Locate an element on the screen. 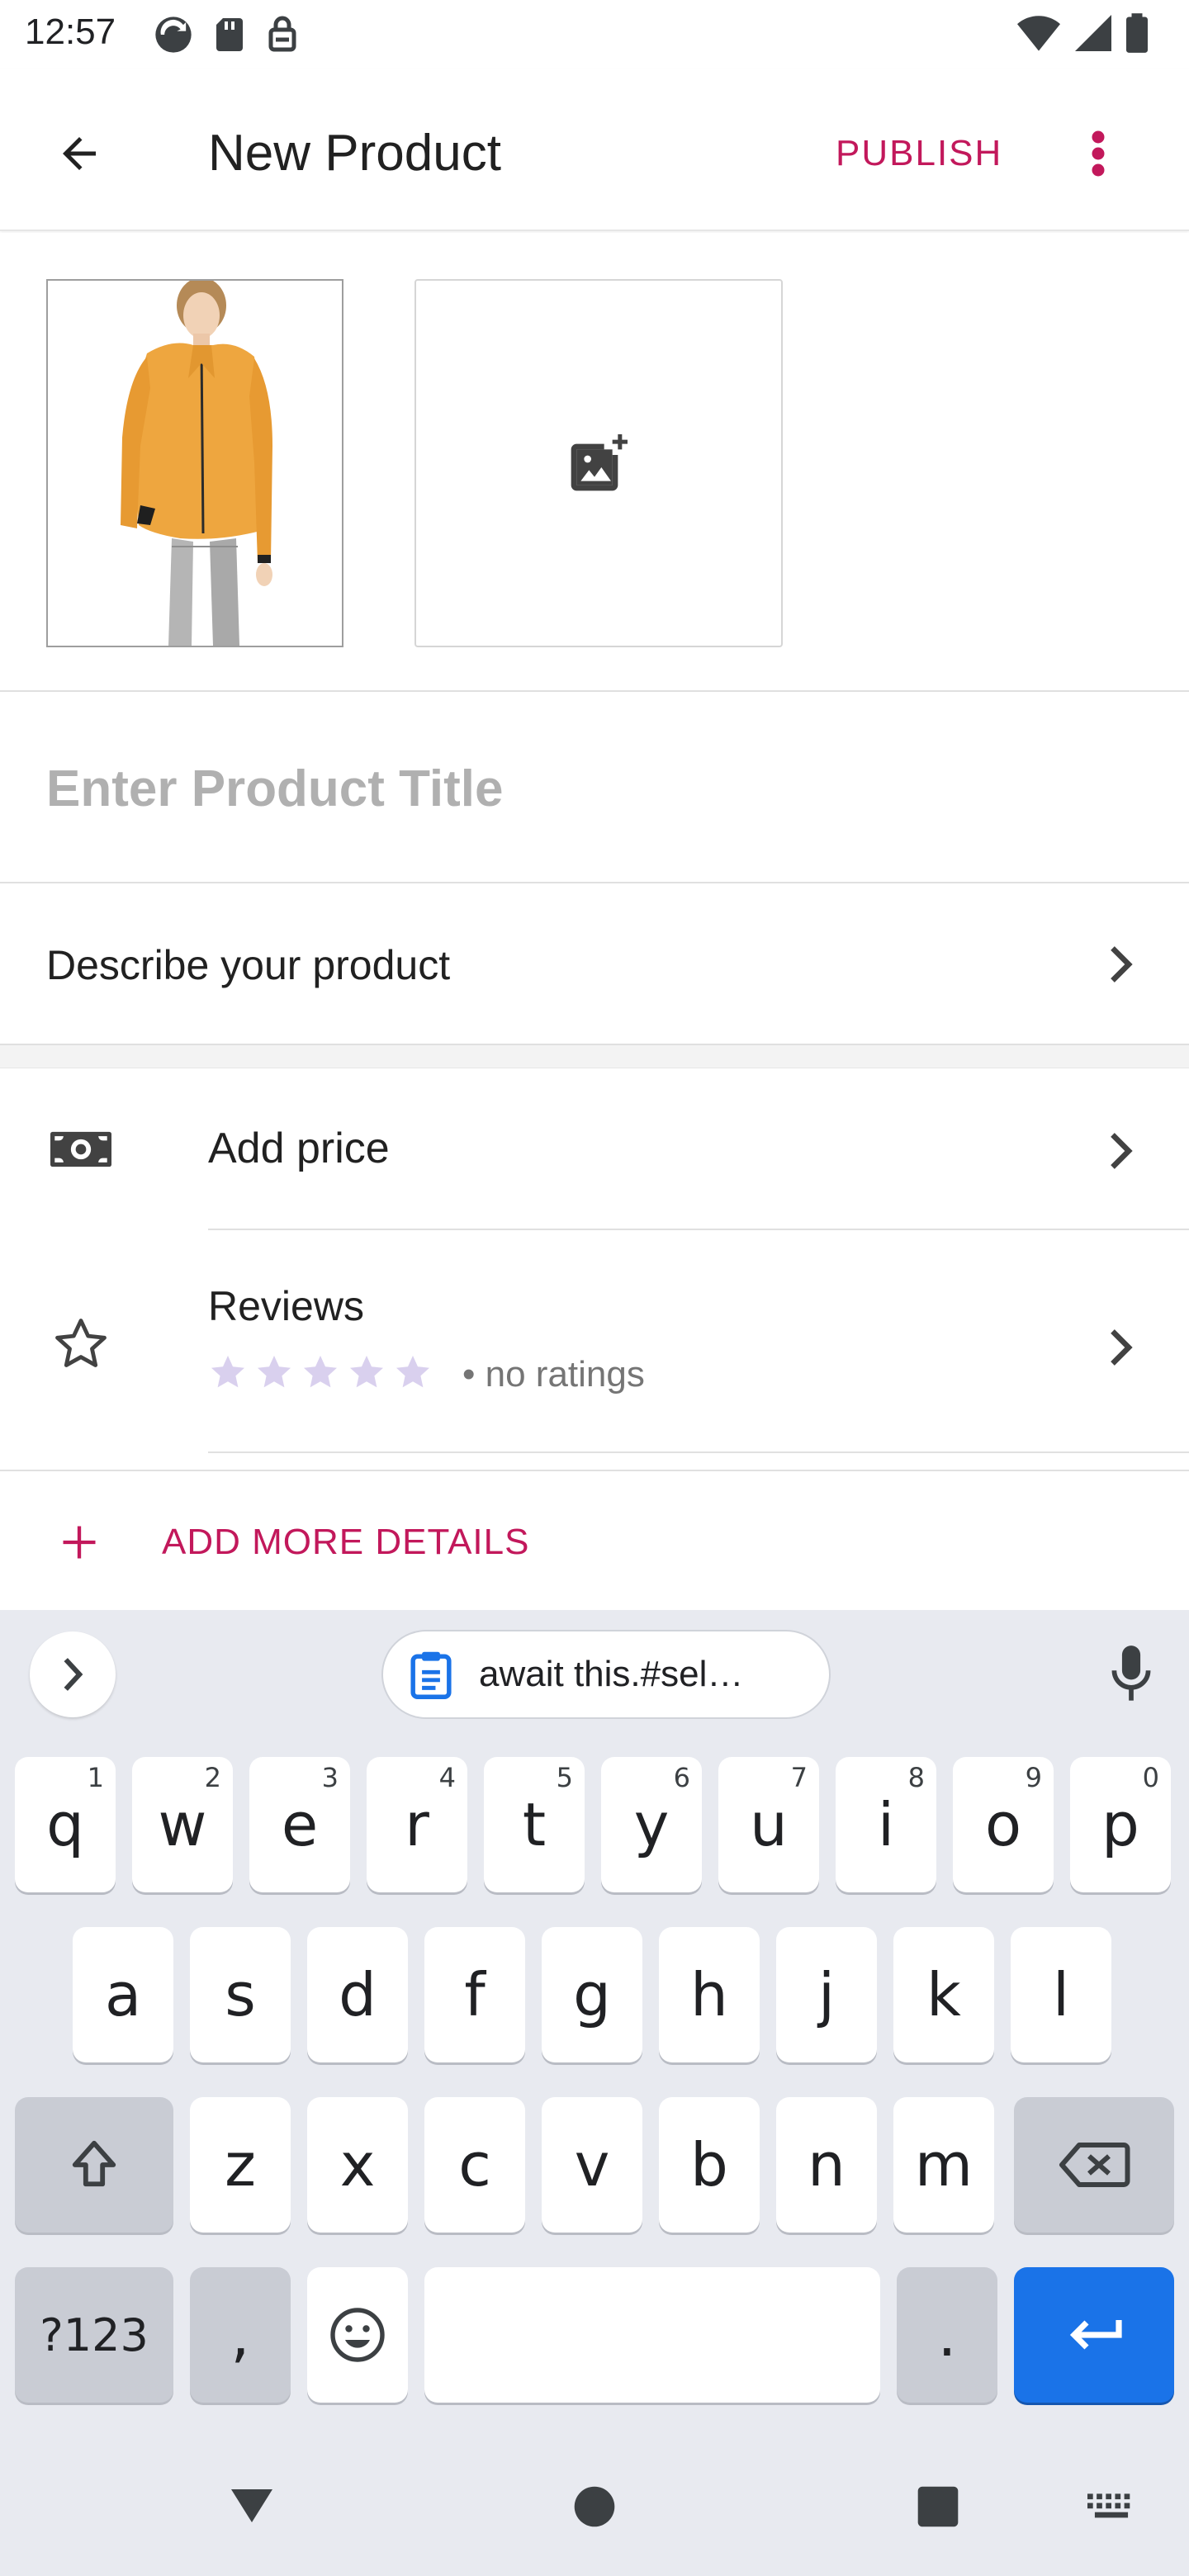 This screenshot has height=2576, width=1189. key-j: j is located at coordinates (826, 1994).